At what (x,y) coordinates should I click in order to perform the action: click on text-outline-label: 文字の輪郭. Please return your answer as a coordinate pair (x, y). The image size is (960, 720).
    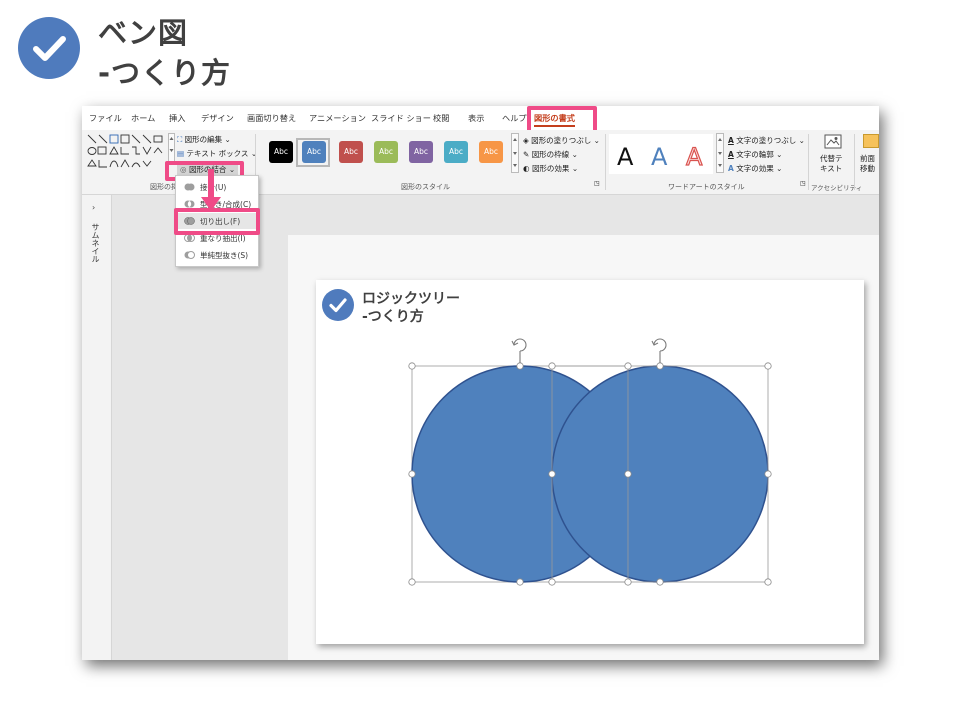
    Looking at the image, I should click on (755, 154).